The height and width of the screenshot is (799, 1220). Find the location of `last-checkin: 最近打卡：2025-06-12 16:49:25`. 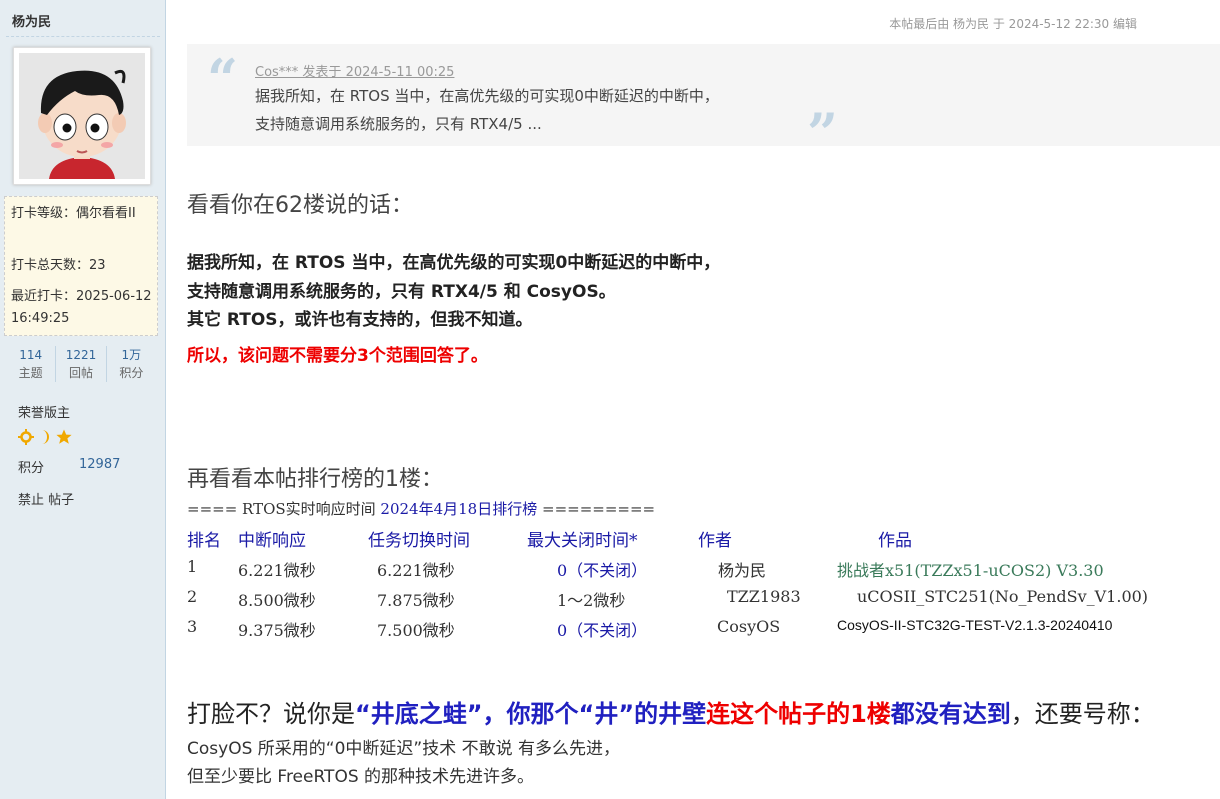

last-checkin: 最近打卡：2025-06-12 16:49:25 is located at coordinates (81, 307).